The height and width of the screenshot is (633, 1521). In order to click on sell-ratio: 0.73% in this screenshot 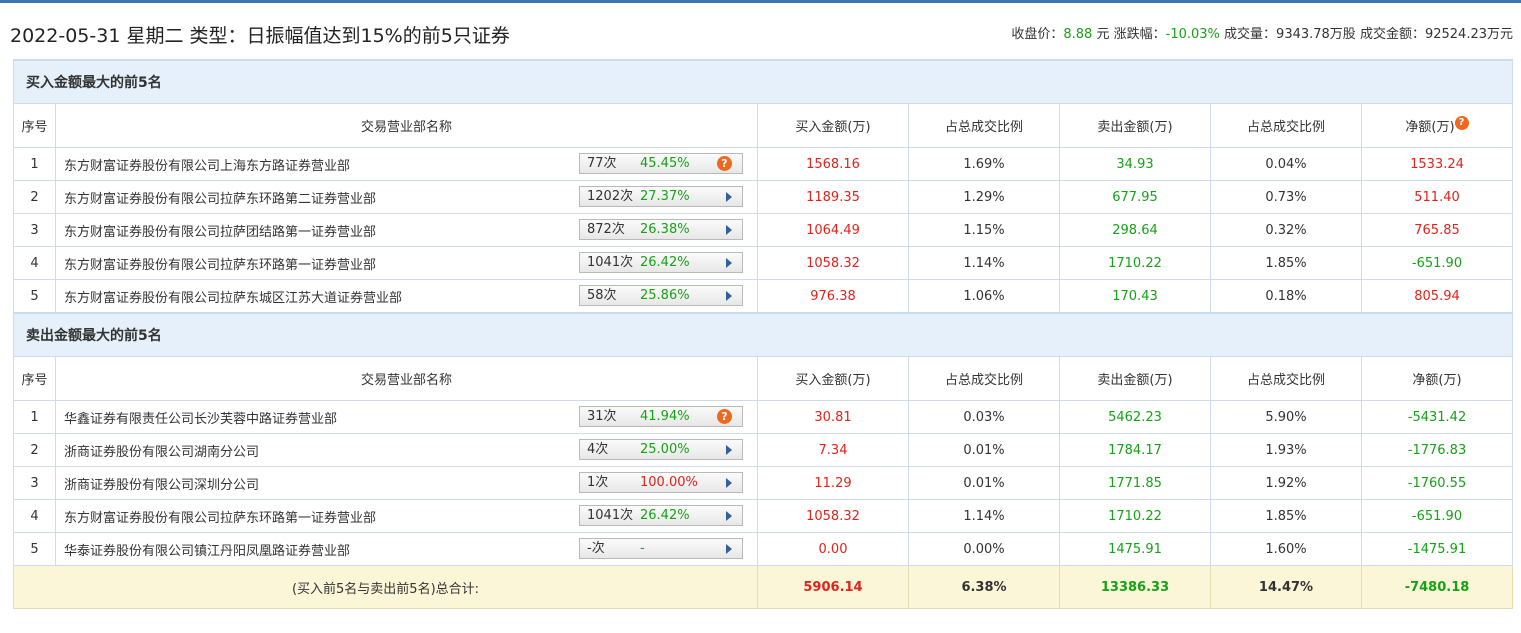, I will do `click(1286, 197)`.